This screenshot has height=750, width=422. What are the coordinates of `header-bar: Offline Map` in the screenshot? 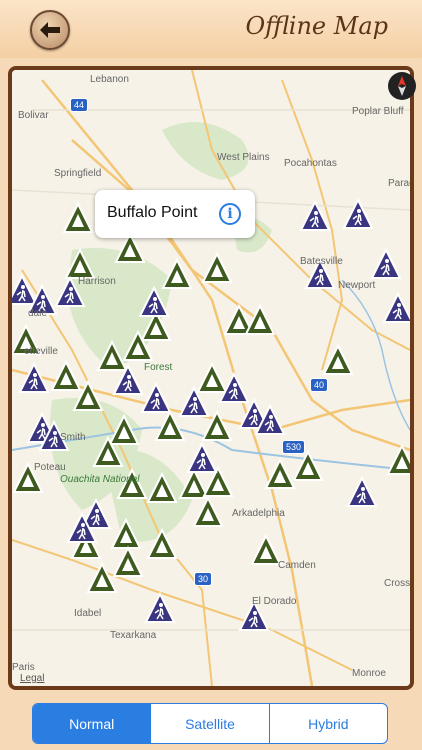 It's located at (211, 29).